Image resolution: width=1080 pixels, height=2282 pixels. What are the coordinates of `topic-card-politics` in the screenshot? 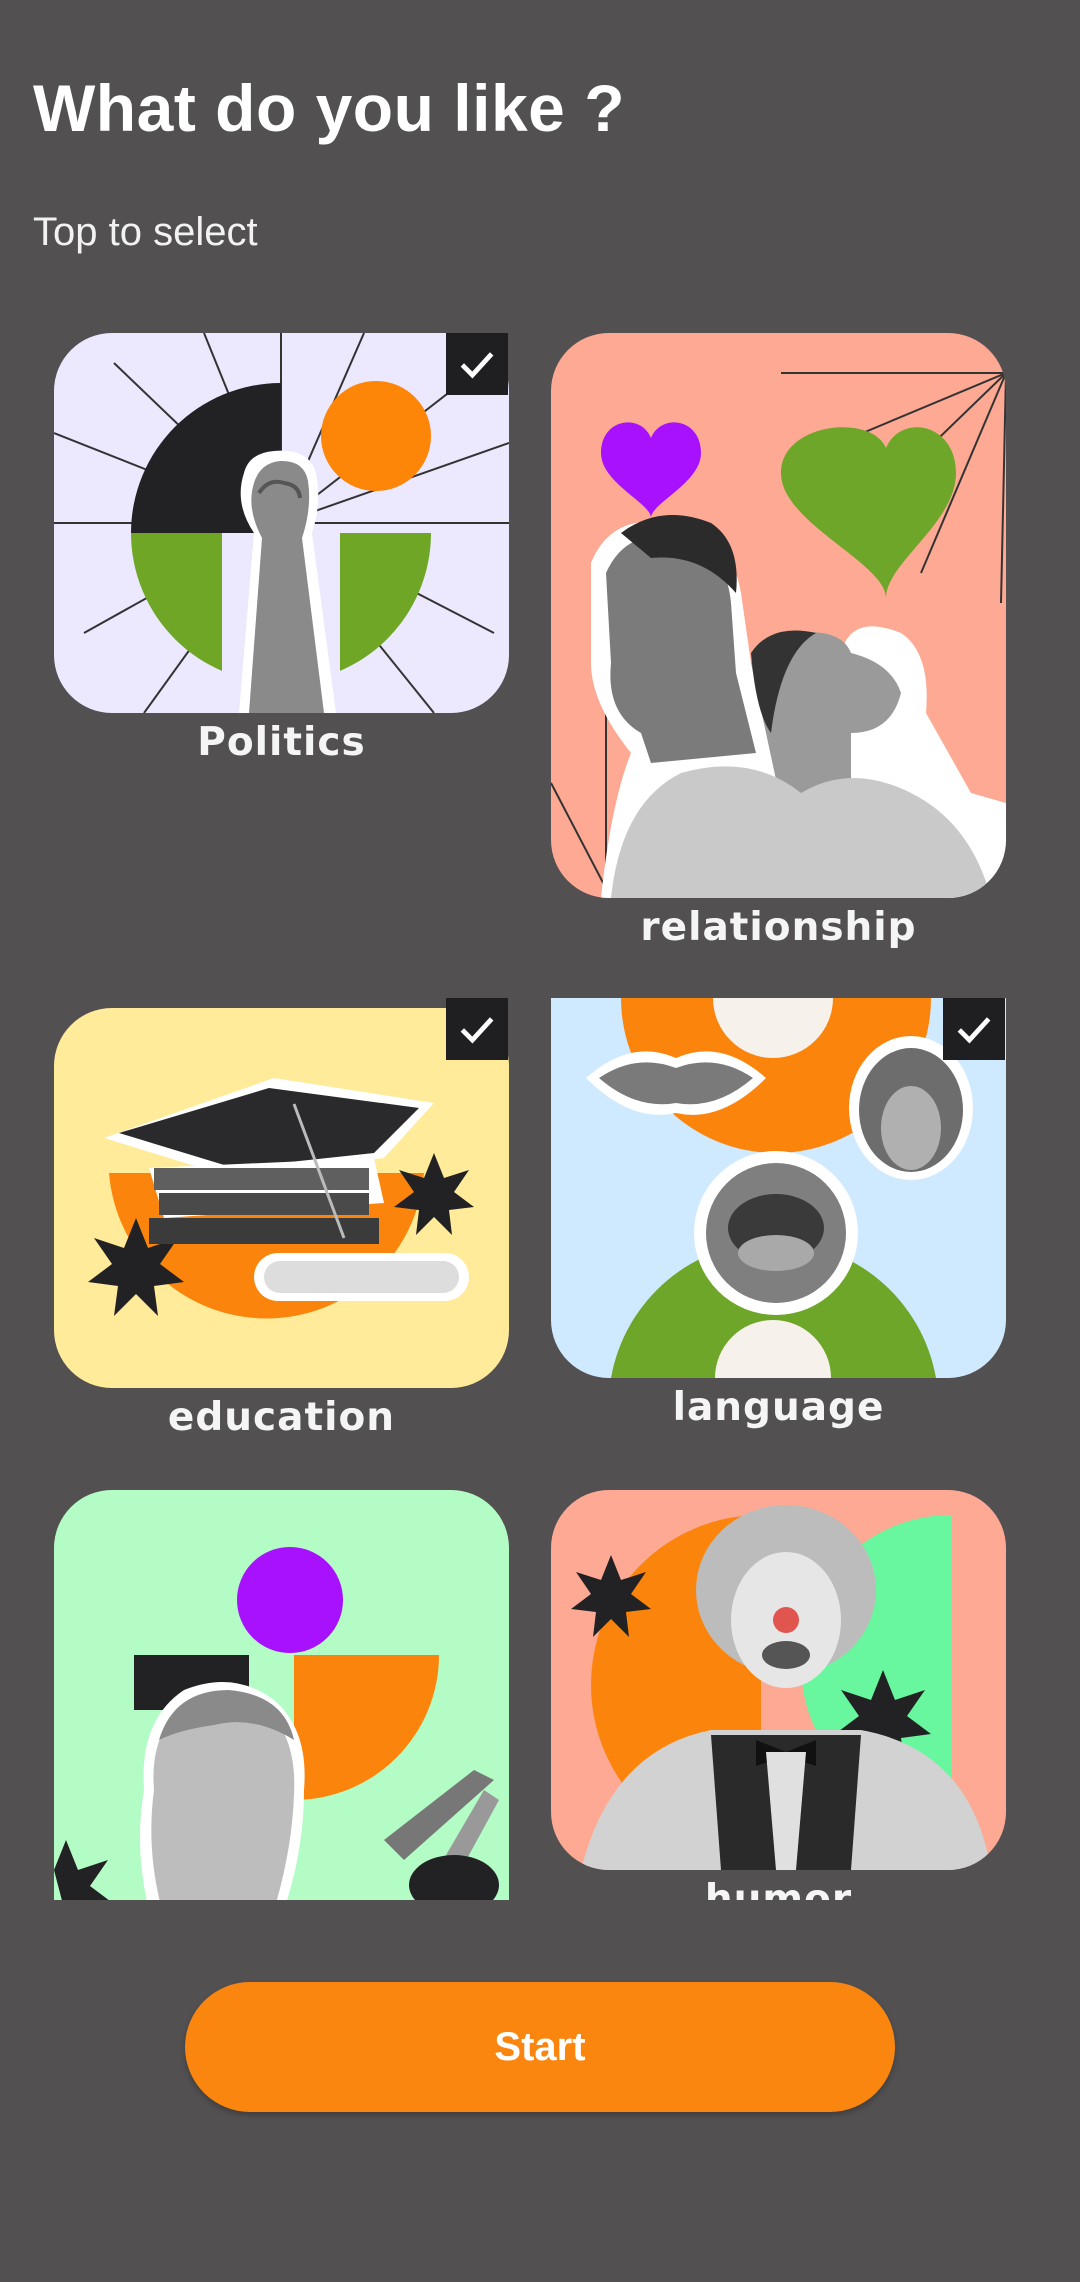 It's located at (281, 523).